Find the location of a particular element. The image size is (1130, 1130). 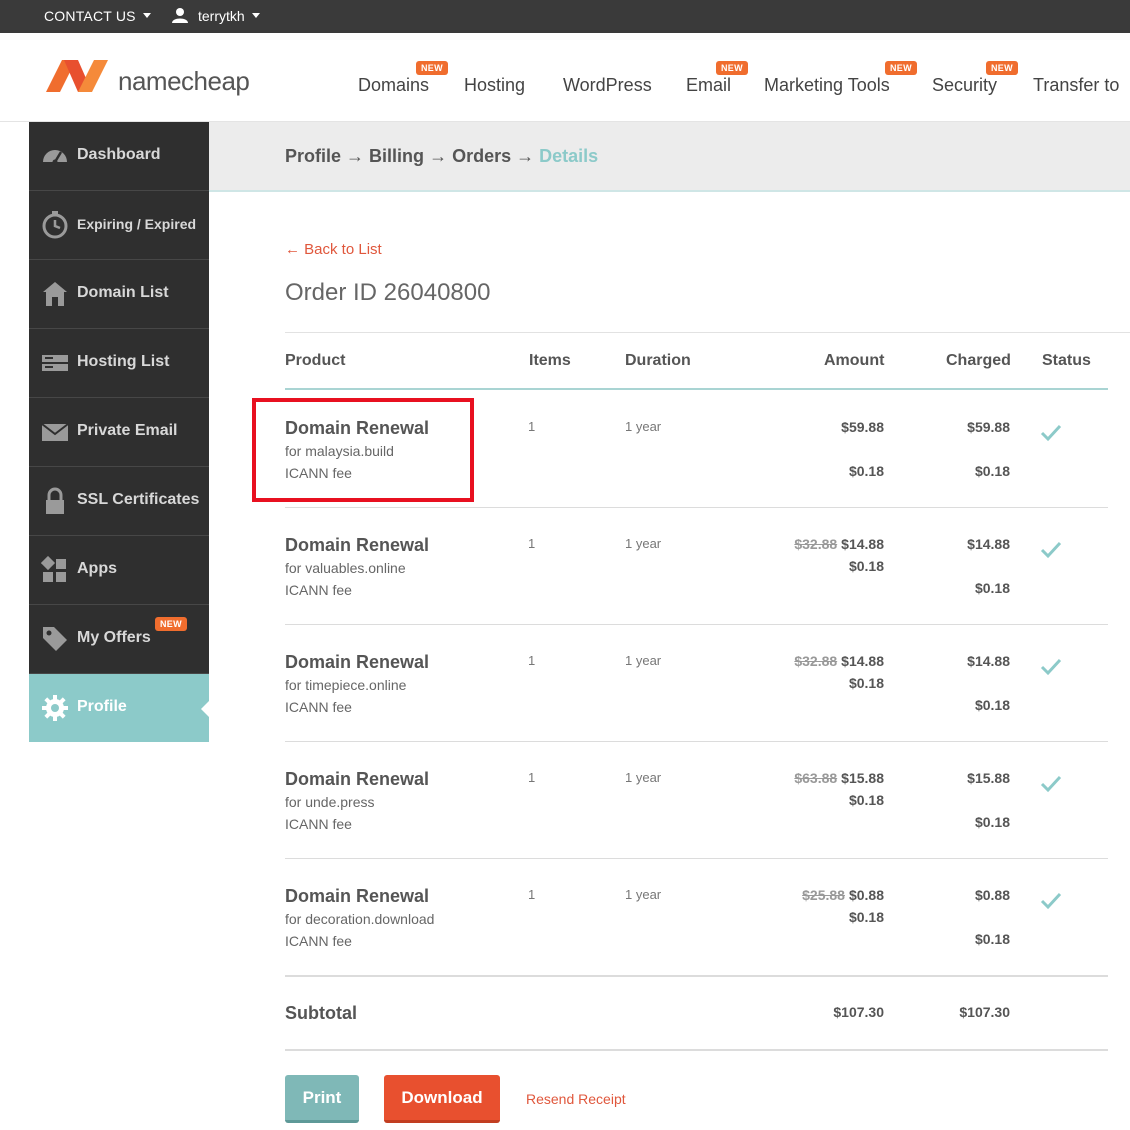

sidebar-item-label: SSL Certificates is located at coordinates (138, 499).